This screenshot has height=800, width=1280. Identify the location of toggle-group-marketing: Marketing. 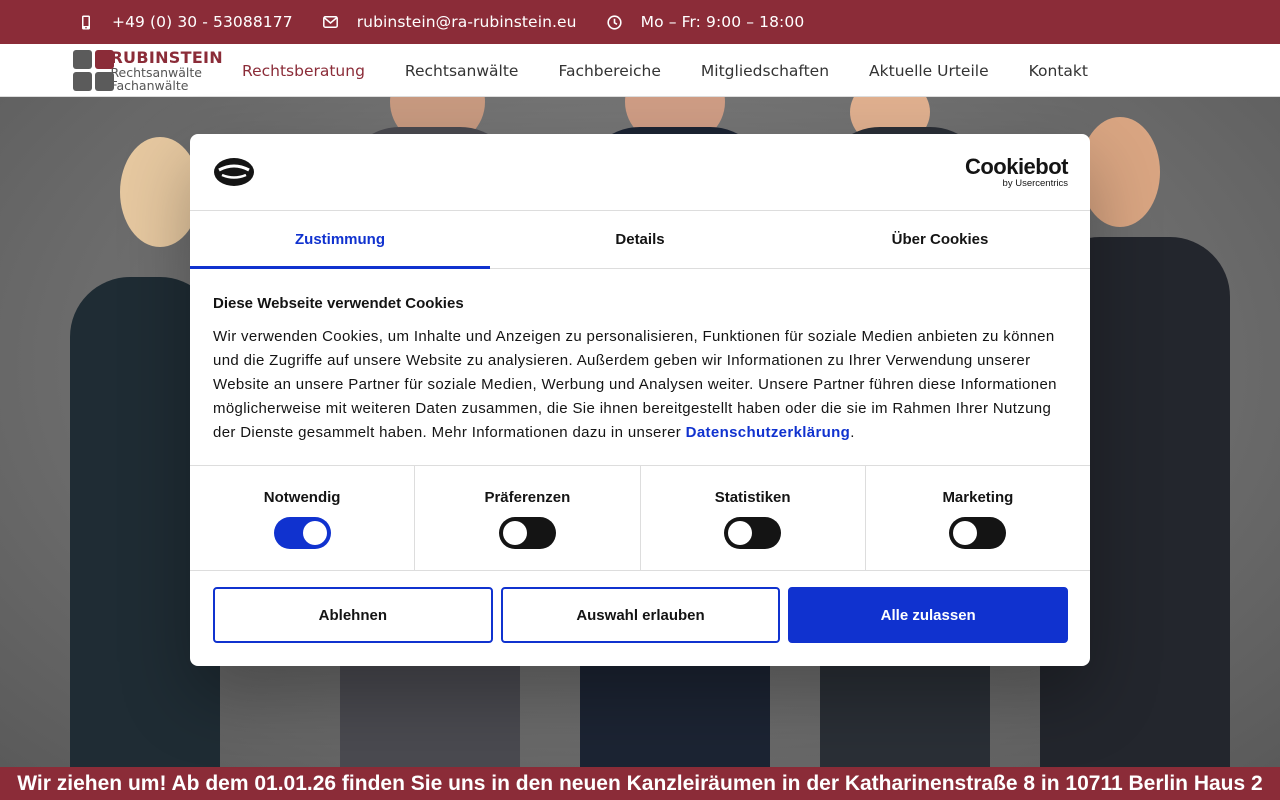
(978, 518).